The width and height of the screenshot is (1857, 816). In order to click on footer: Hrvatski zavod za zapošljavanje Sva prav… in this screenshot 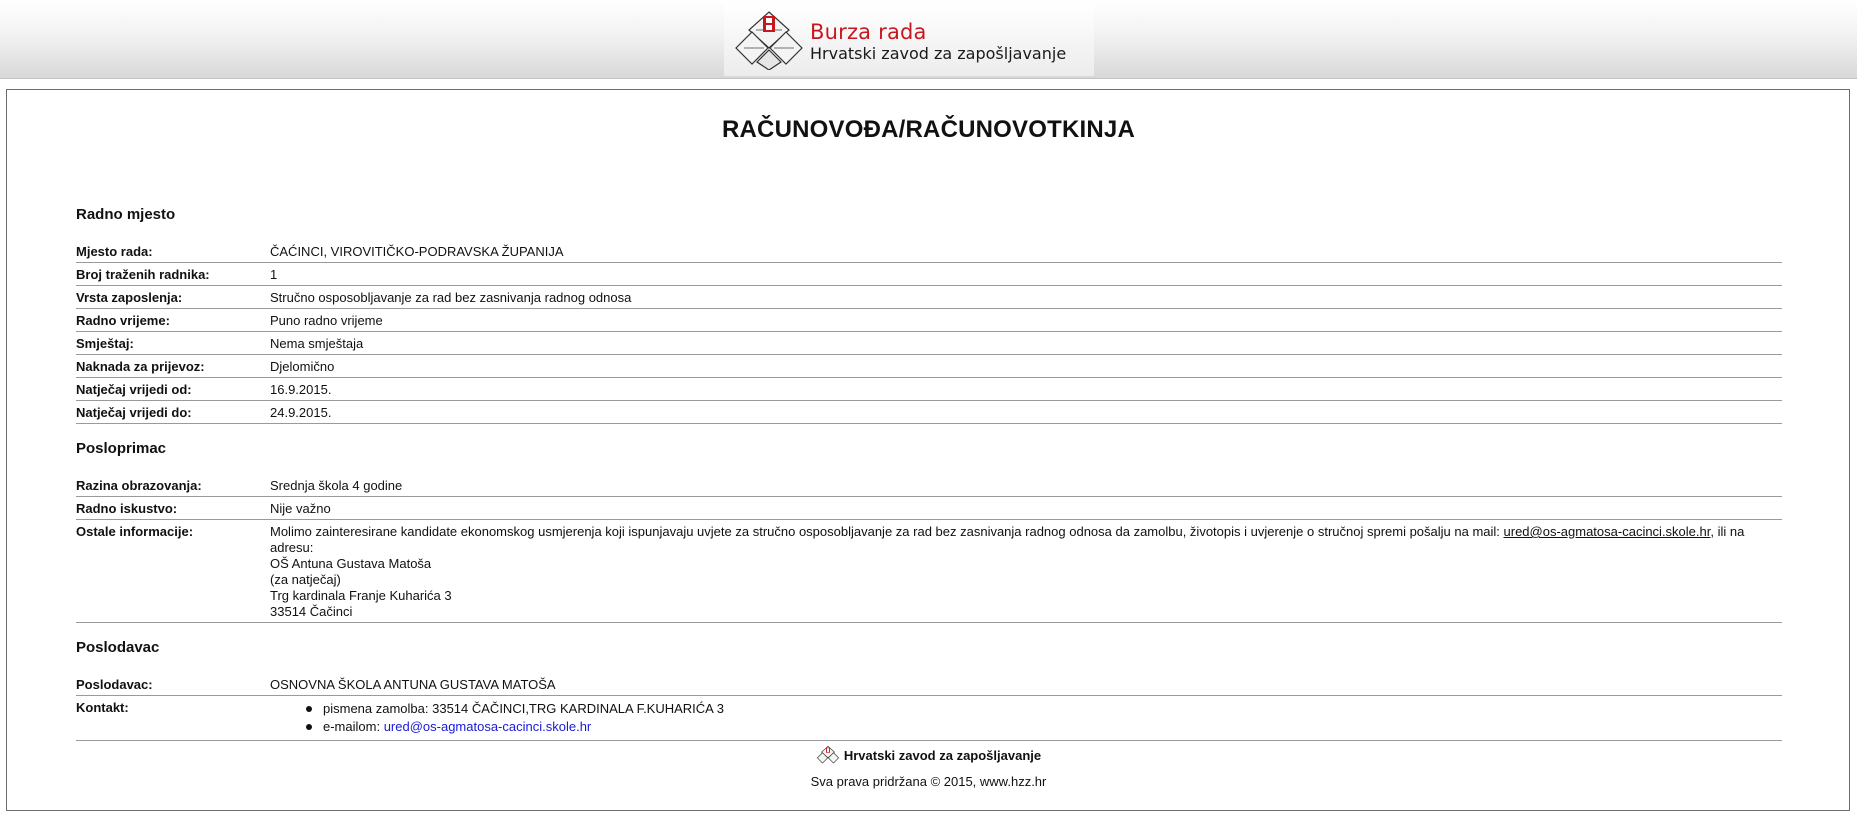, I will do `click(928, 767)`.